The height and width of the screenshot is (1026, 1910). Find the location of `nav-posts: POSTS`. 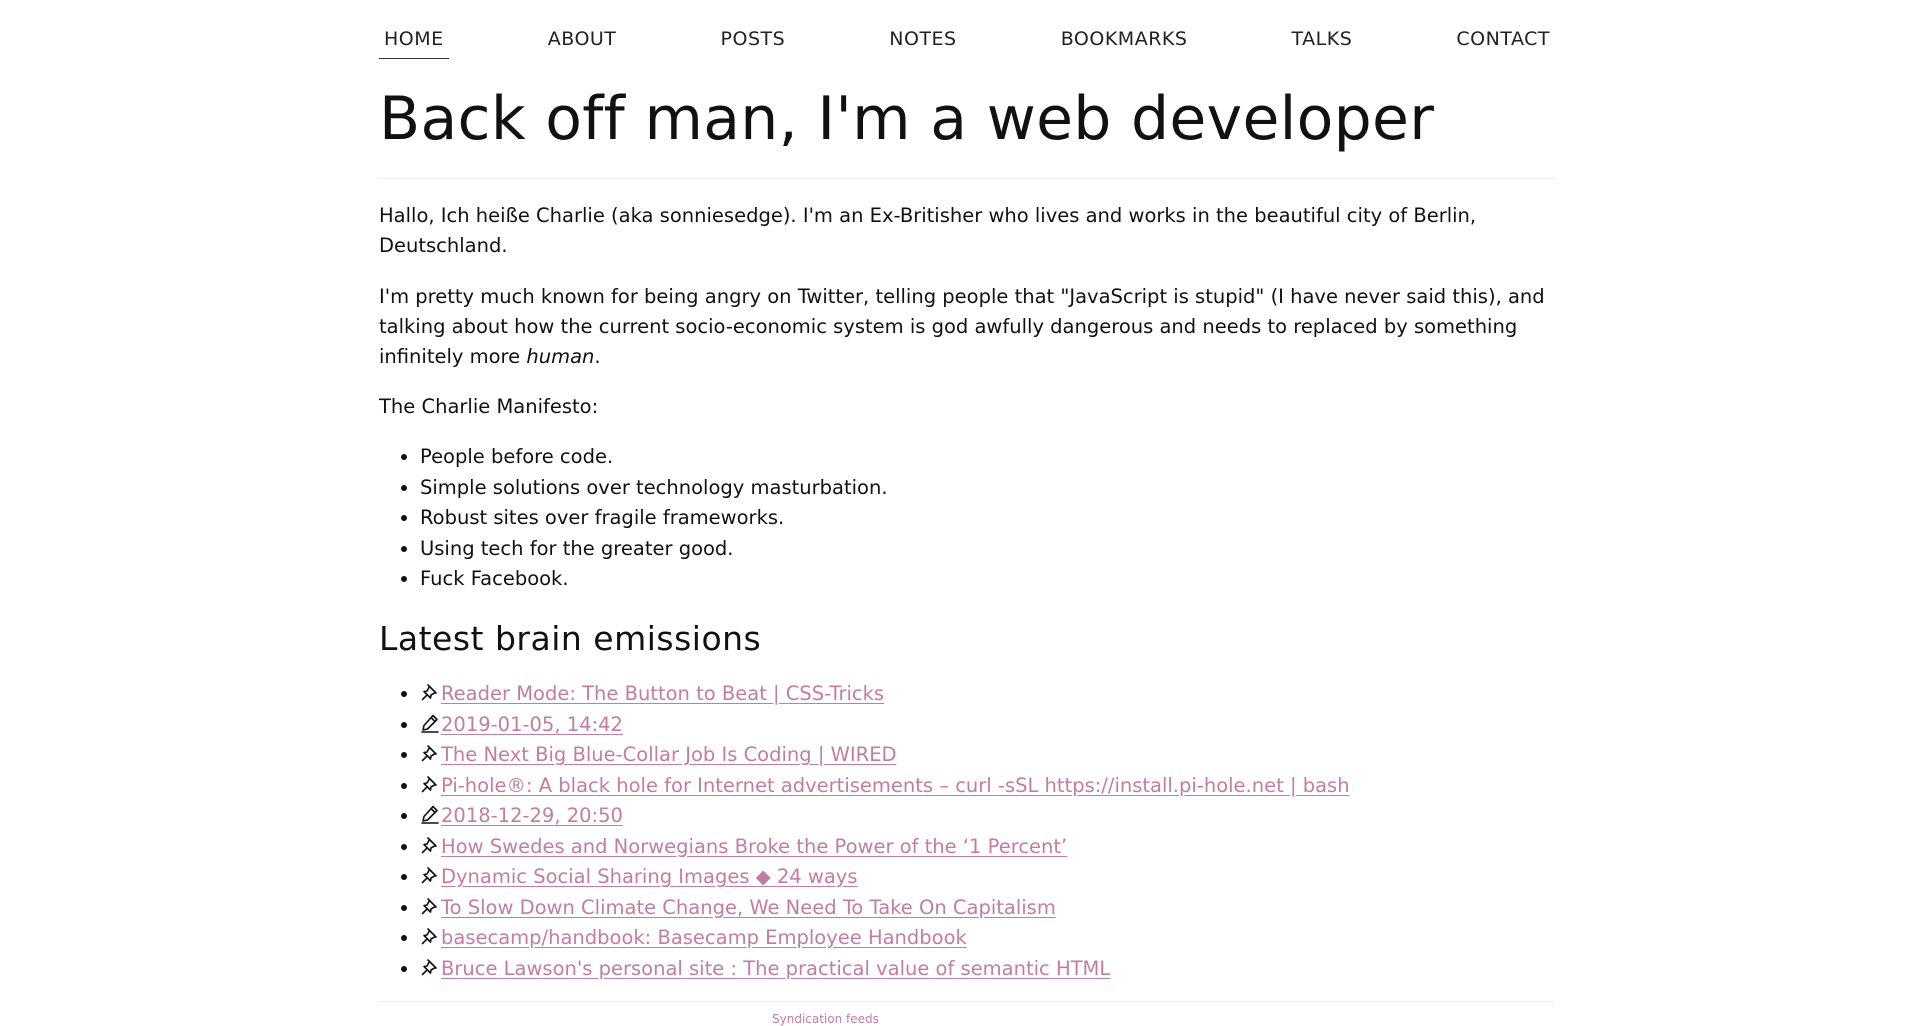

nav-posts: POSTS is located at coordinates (753, 42).